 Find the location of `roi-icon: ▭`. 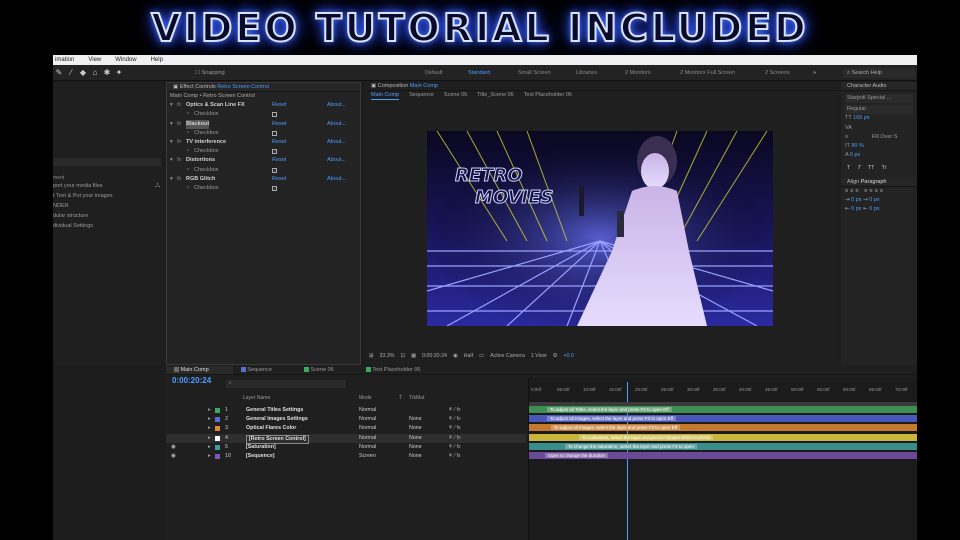

roi-icon: ▭ is located at coordinates (481, 356).